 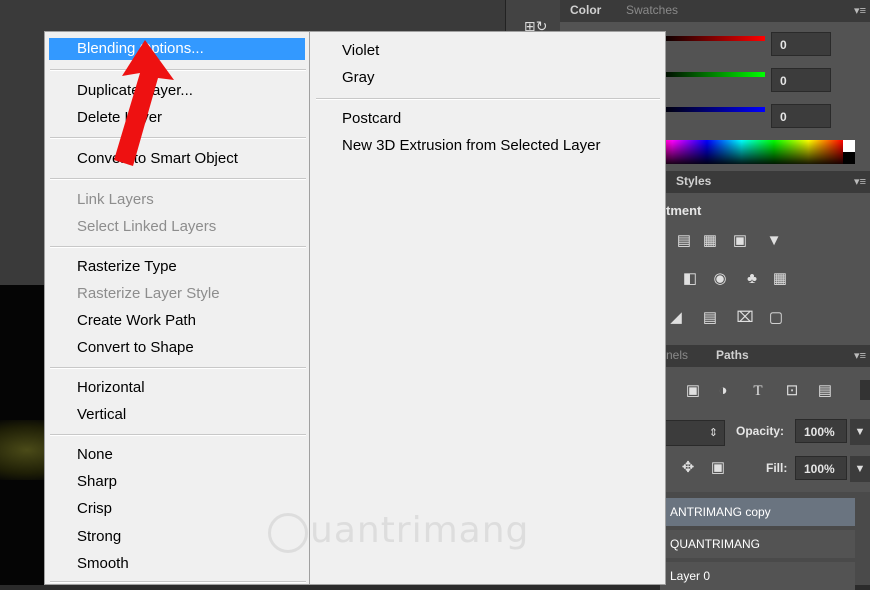 What do you see at coordinates (144, 103) in the screenshot?
I see `annotation-arrow-icon` at bounding box center [144, 103].